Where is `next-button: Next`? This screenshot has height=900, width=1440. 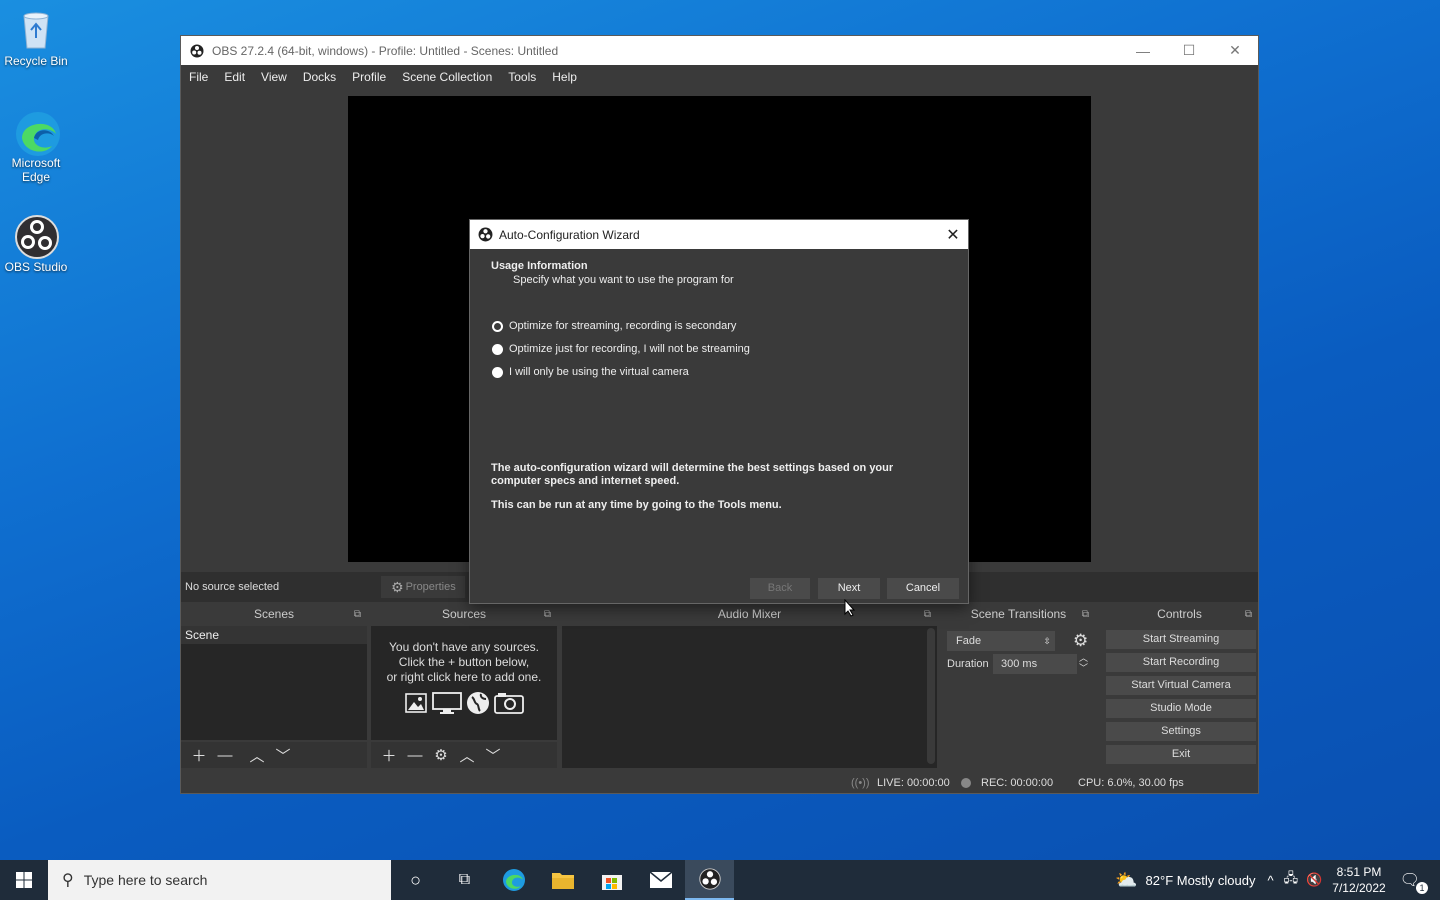
next-button: Next is located at coordinates (849, 588).